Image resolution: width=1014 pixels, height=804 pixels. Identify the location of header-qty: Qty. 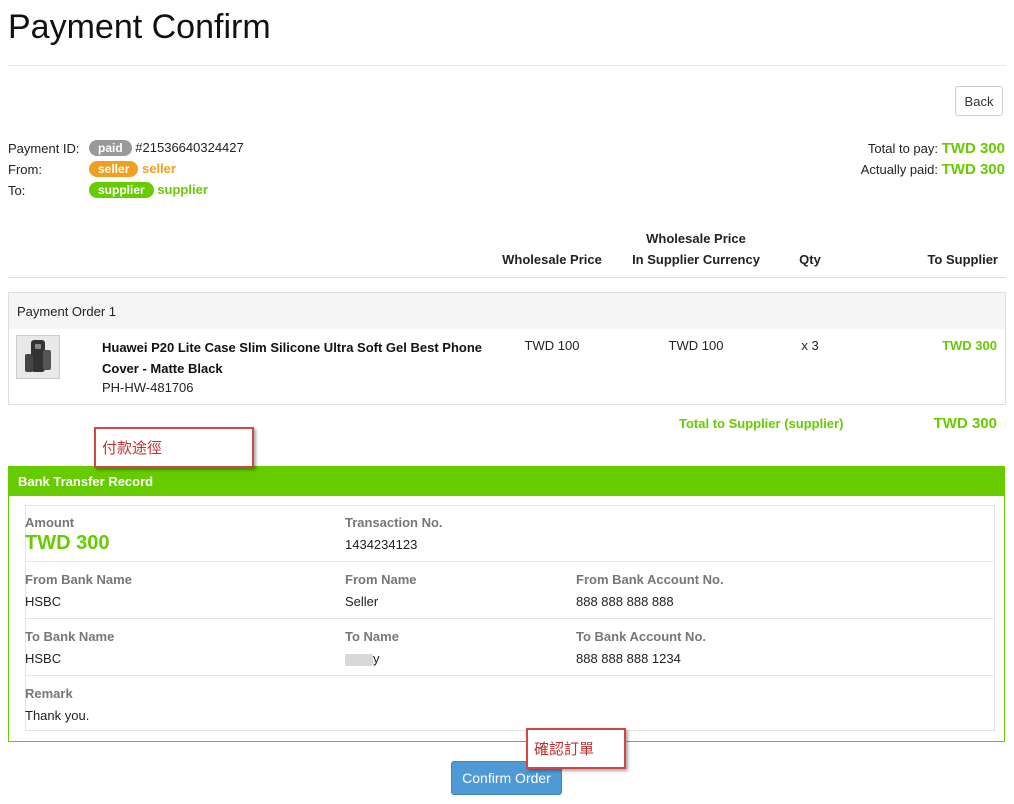
(810, 259).